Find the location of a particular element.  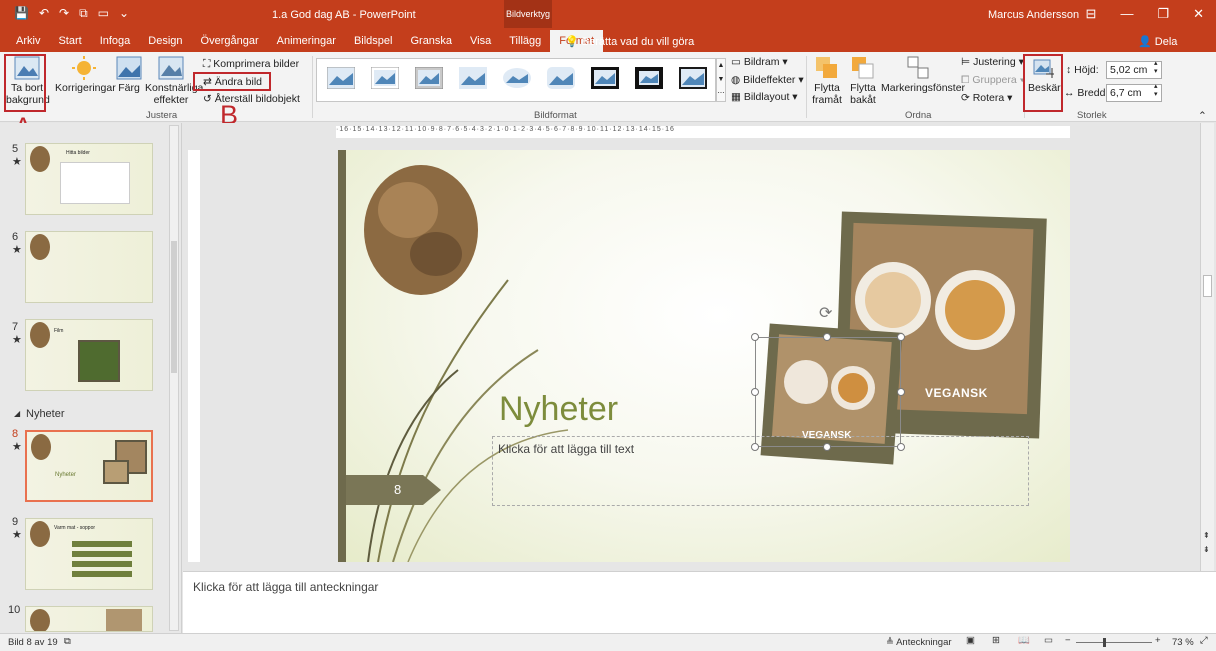

selection-pane-button: Markeringsfönster is located at coordinates (923, 75).